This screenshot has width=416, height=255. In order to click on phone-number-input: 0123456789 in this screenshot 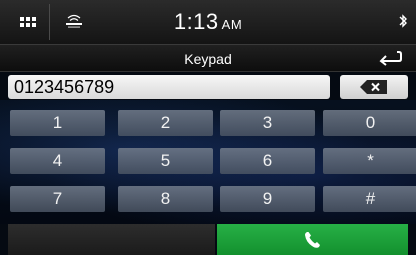, I will do `click(169, 87)`.